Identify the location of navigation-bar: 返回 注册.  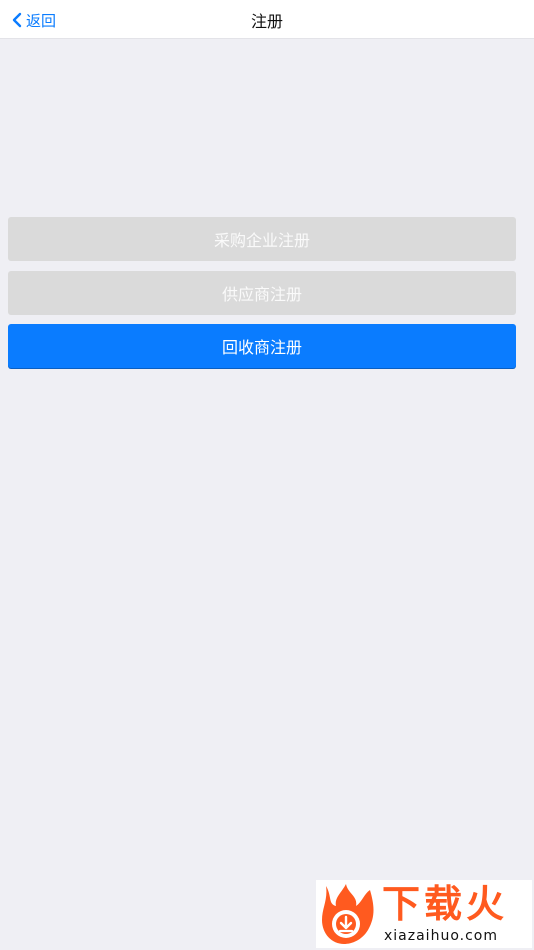
(267, 19).